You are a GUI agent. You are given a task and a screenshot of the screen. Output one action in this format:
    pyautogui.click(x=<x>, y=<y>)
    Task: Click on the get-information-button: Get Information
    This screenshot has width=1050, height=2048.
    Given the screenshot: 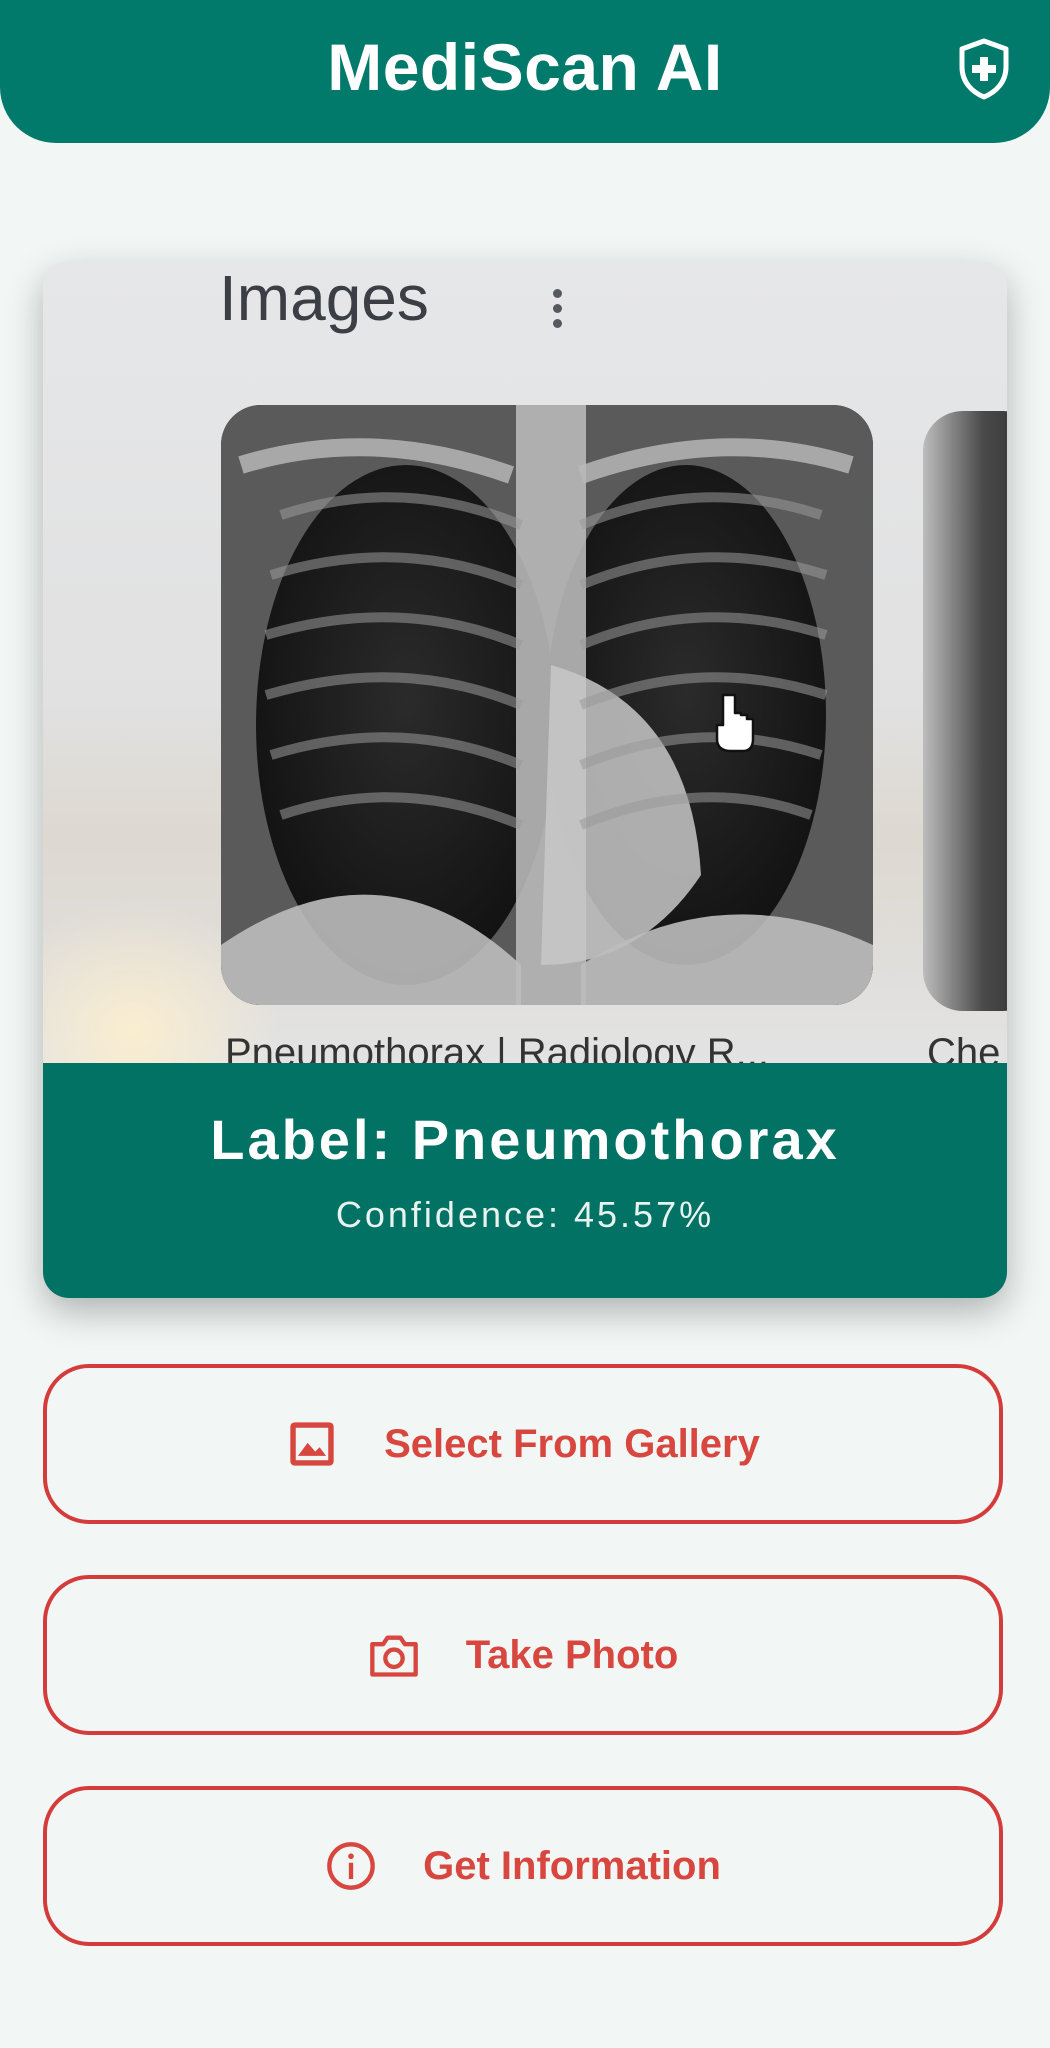 What is the action you would take?
    pyautogui.click(x=523, y=1866)
    